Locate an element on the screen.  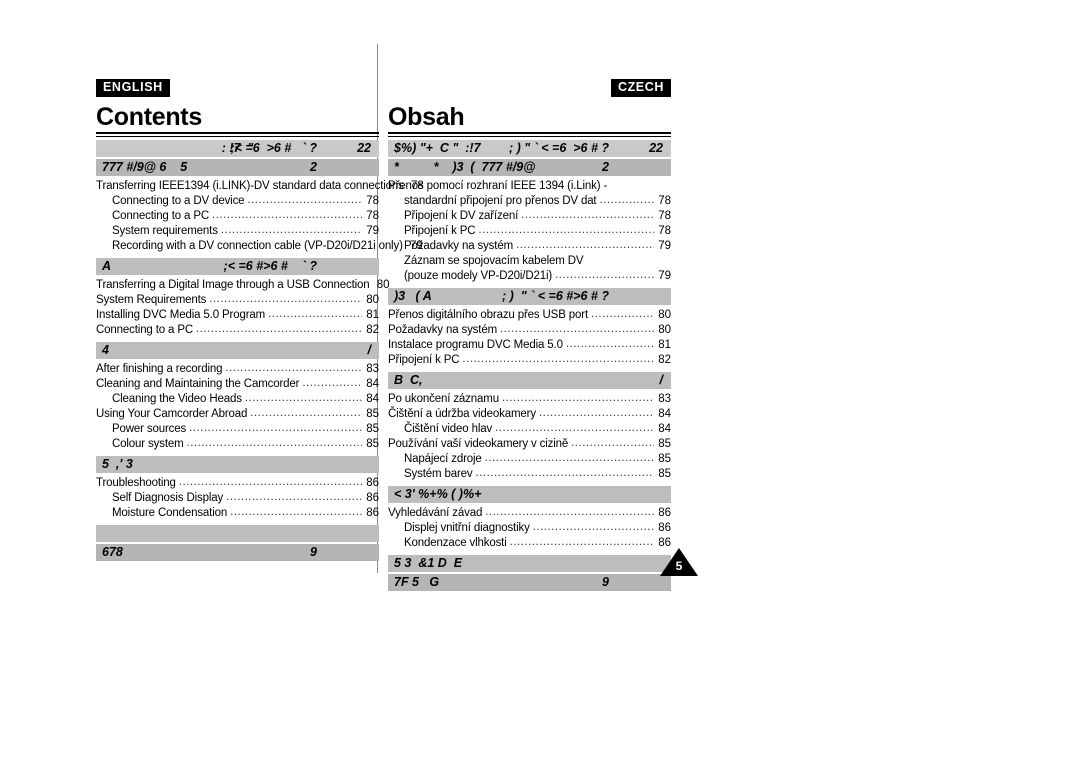
czech-header-bar-1: $%) "+ C " :!7 ; ) " ` < =6 >6 # ? 22 is located at coordinates (529, 149).